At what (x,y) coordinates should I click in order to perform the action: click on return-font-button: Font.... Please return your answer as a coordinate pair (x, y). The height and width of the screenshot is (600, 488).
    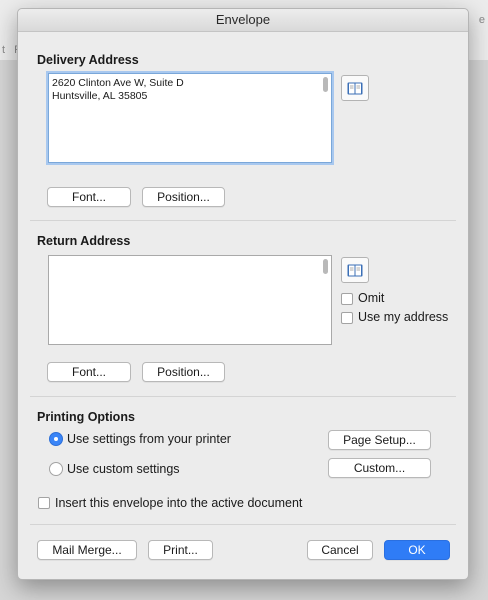
    Looking at the image, I should click on (89, 372).